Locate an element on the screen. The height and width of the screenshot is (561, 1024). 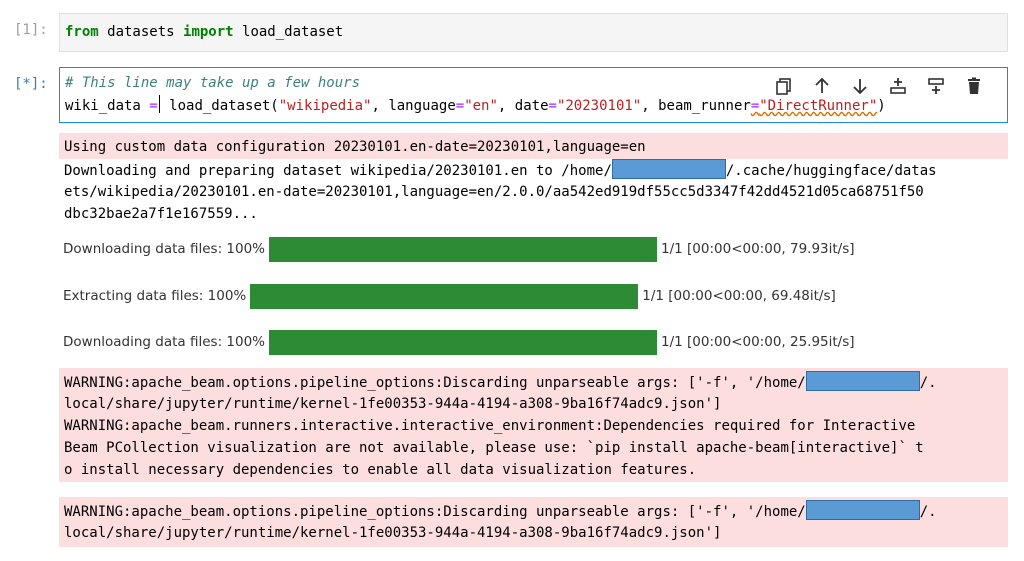
delete-icon is located at coordinates (974, 85).